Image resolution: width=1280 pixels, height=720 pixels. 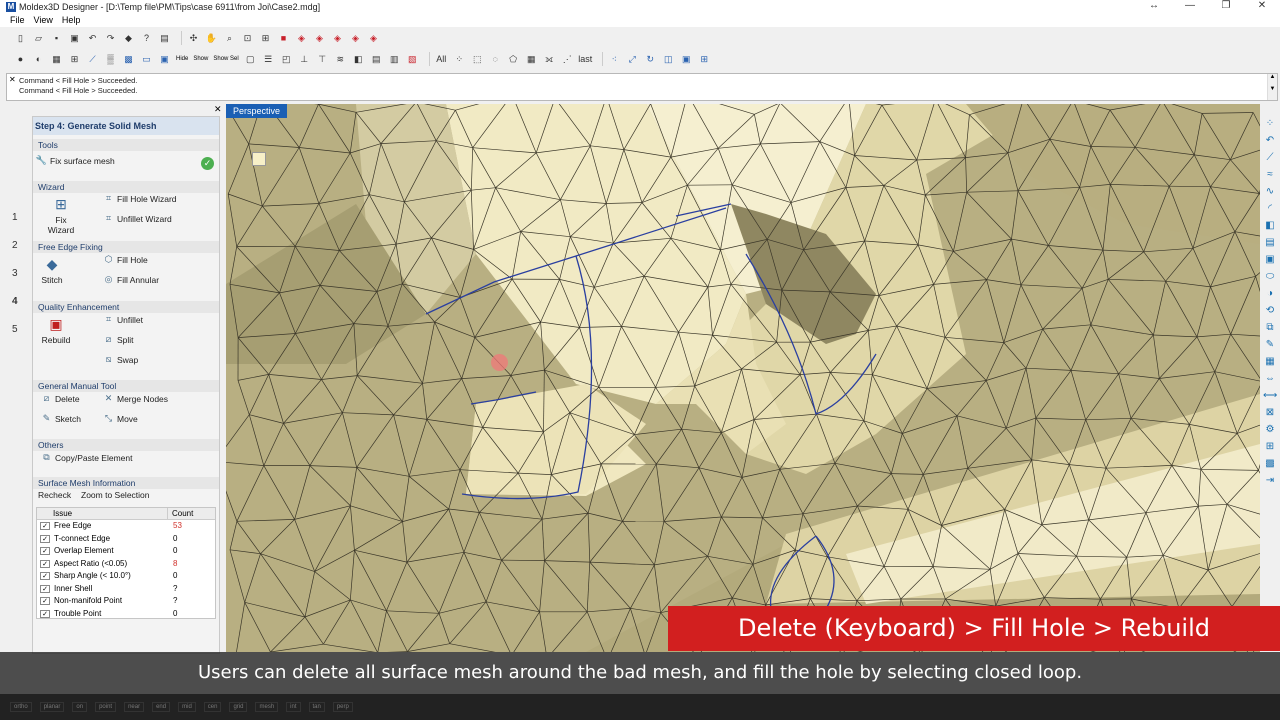 I want to click on status-toggle-ortho: ortho, so click(x=21, y=707).